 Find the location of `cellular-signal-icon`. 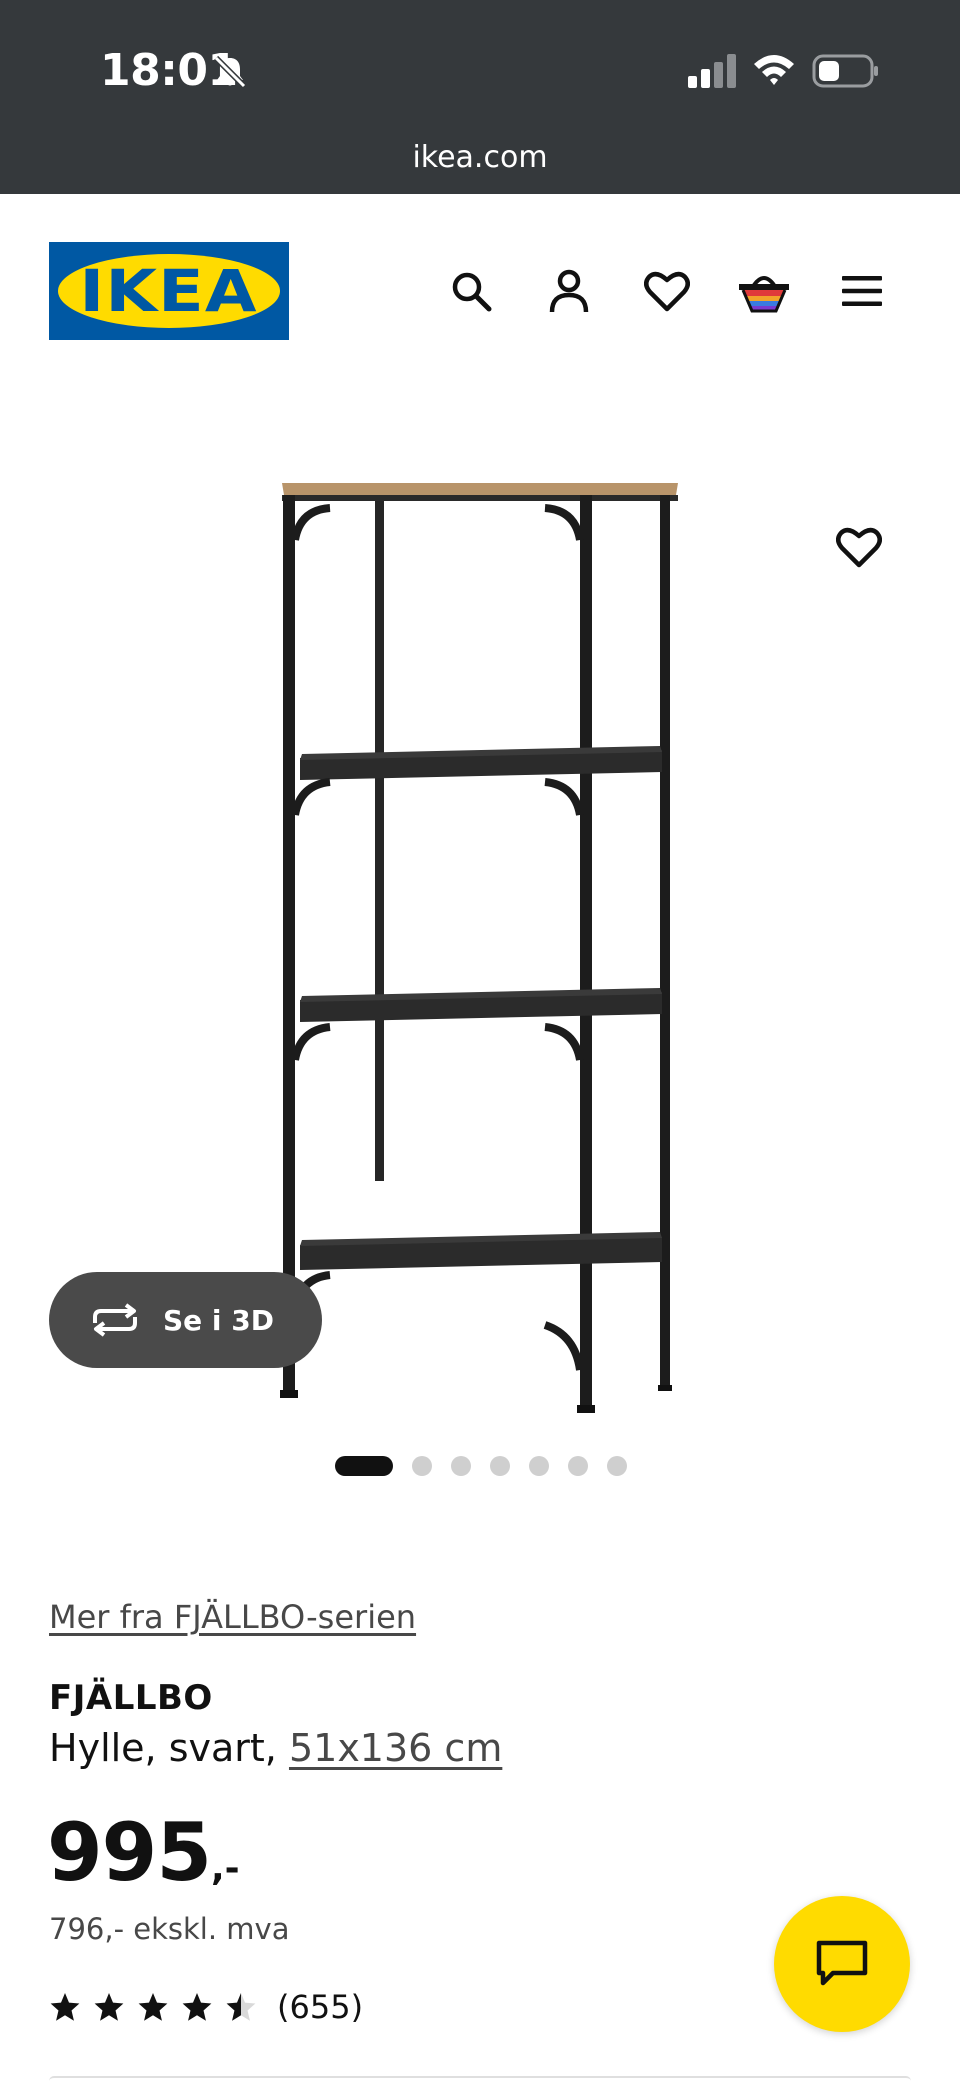

cellular-signal-icon is located at coordinates (712, 71).